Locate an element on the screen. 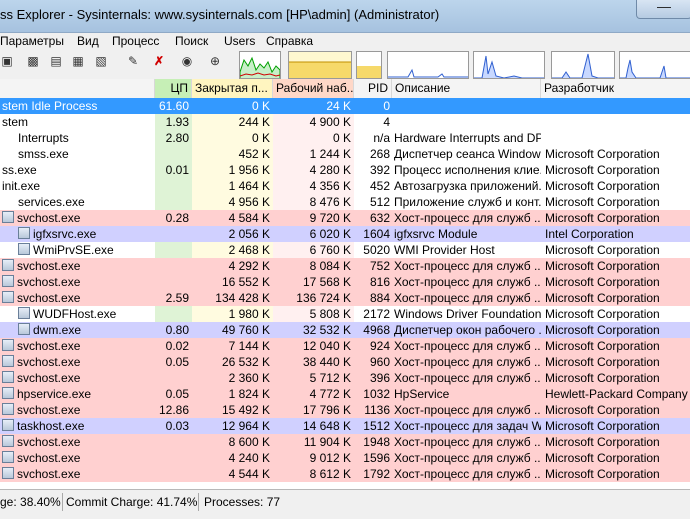 This screenshot has height=519, width=690. cell-process-name: taskhost.exe is located at coordinates (77, 426).